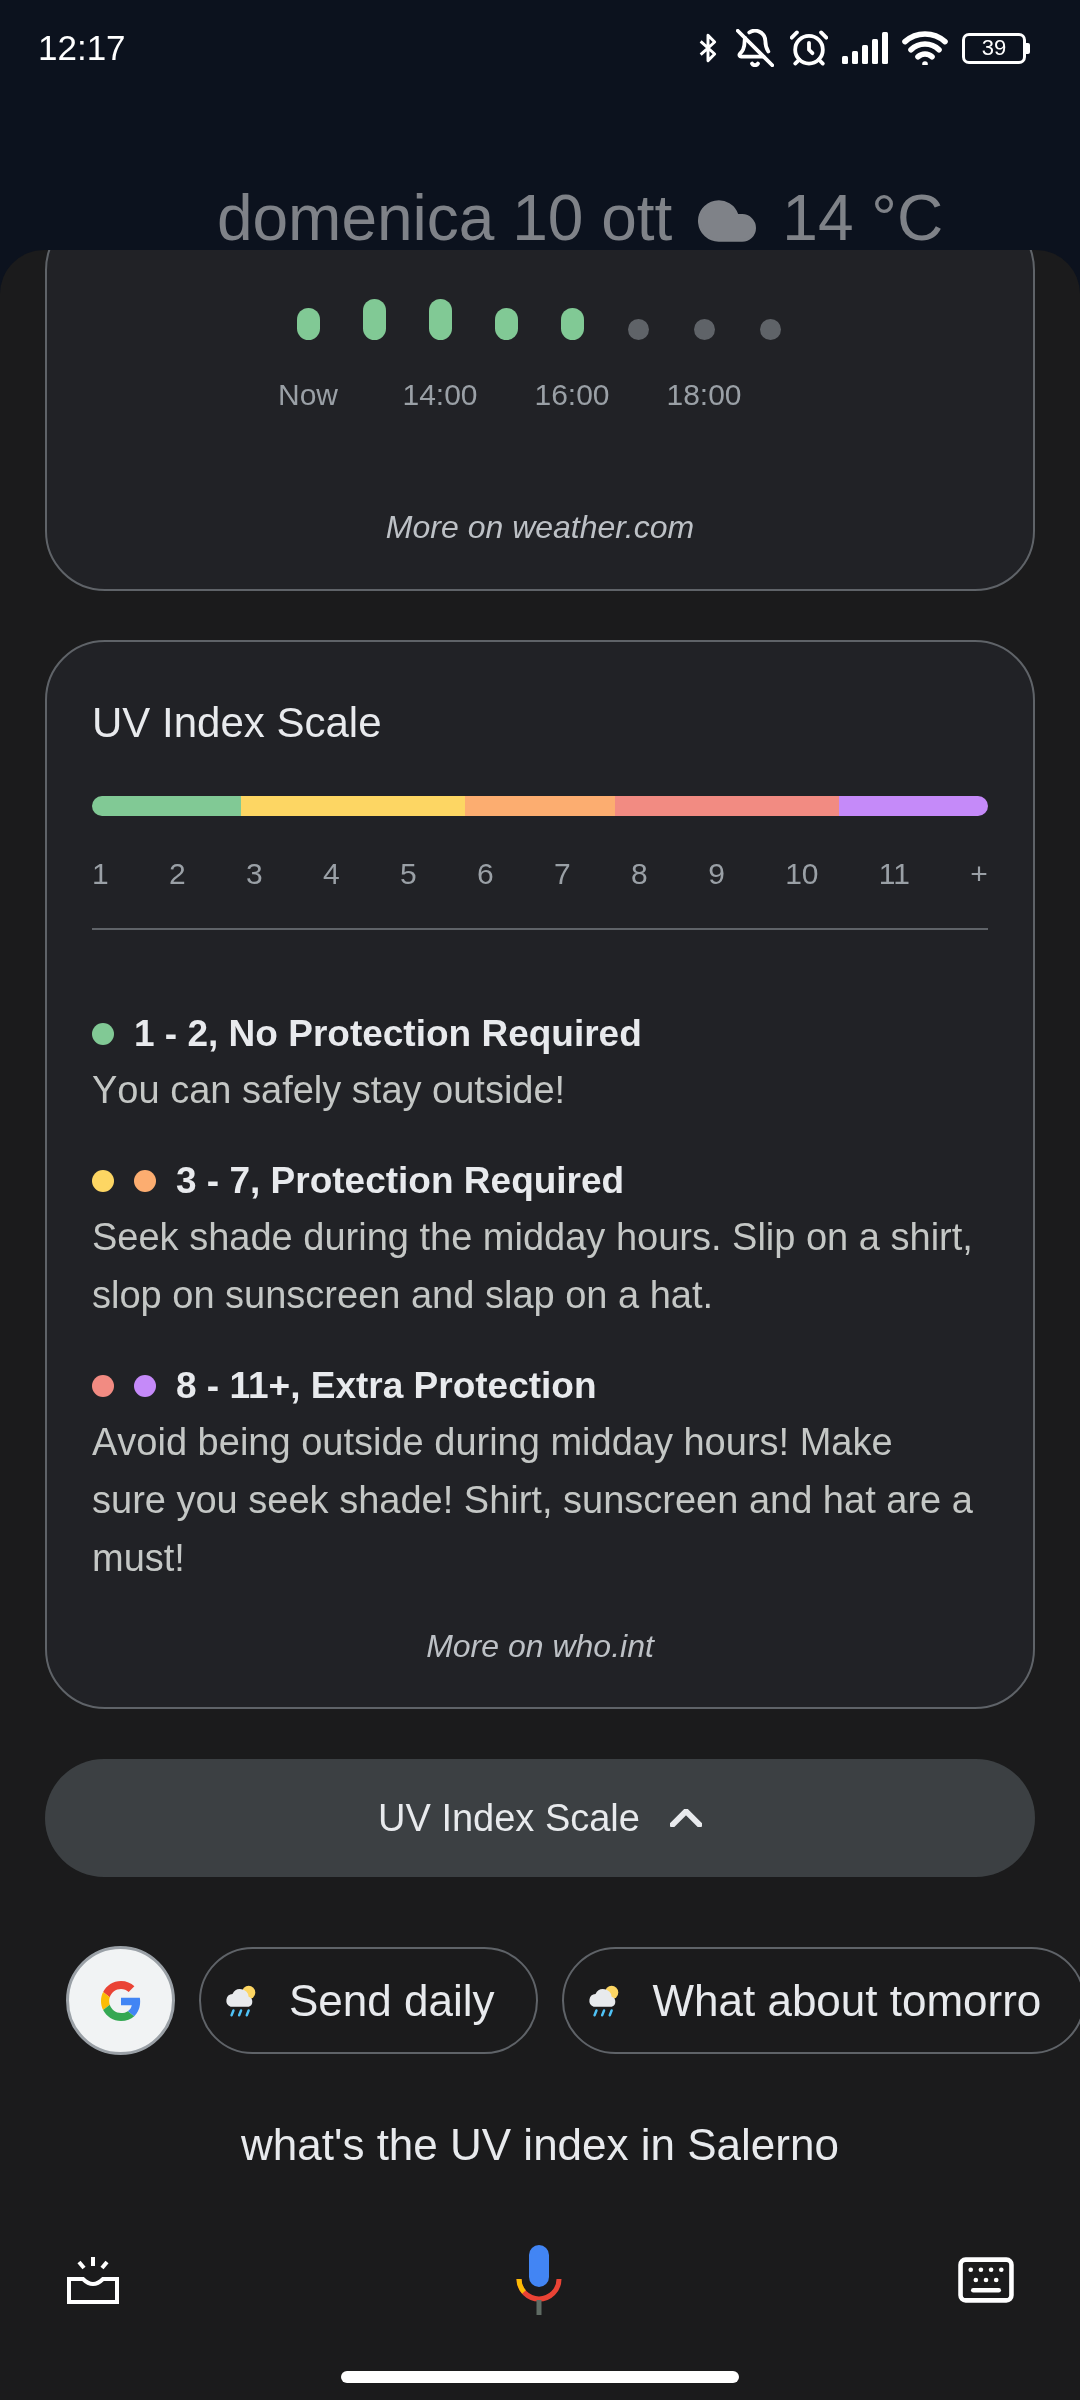 Image resolution: width=1080 pixels, height=2400 pixels. I want to click on scale-tick-label: 2, so click(177, 874).